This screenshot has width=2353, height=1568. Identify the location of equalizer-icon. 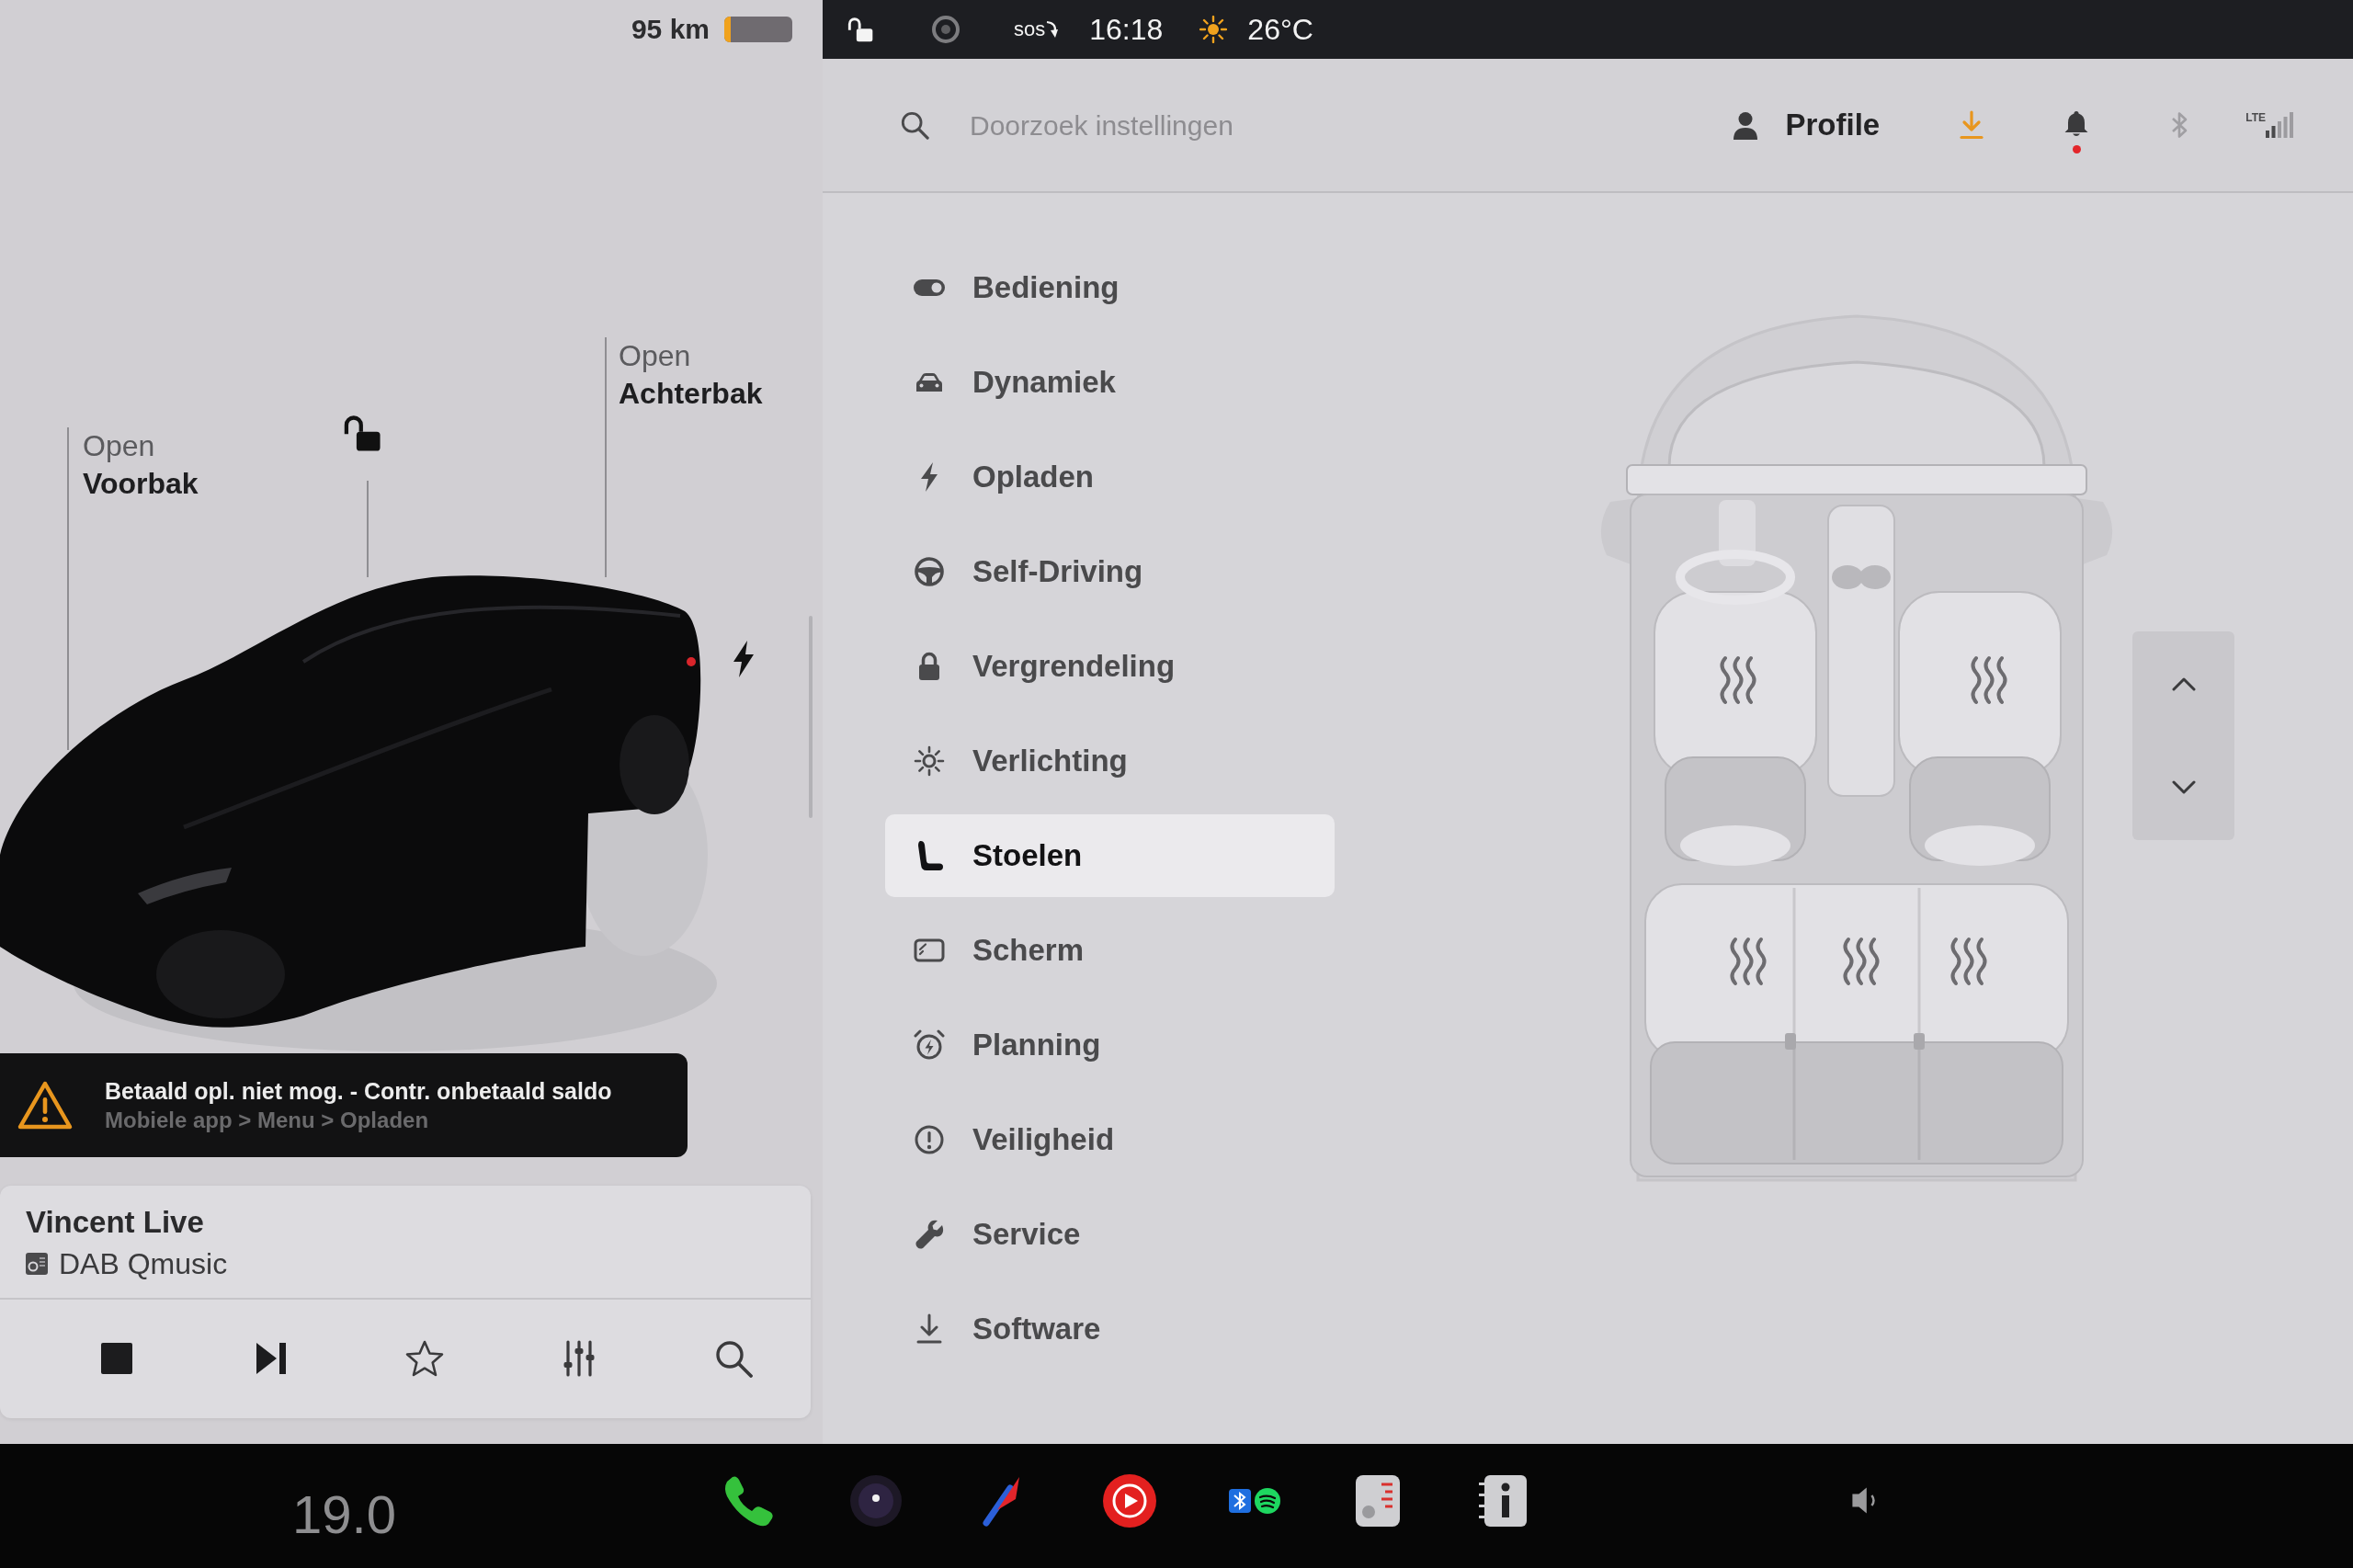
(580, 1358).